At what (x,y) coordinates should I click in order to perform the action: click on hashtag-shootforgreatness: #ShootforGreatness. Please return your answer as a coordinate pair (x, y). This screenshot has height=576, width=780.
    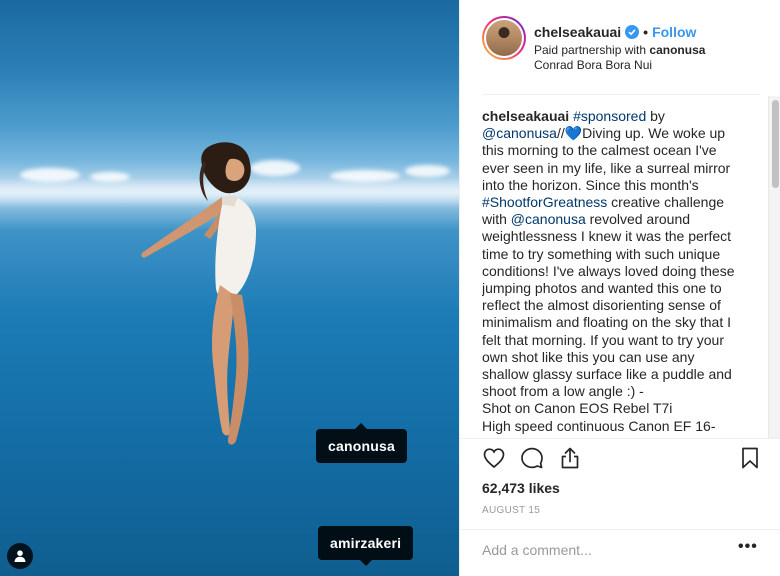
    Looking at the image, I should click on (544, 202).